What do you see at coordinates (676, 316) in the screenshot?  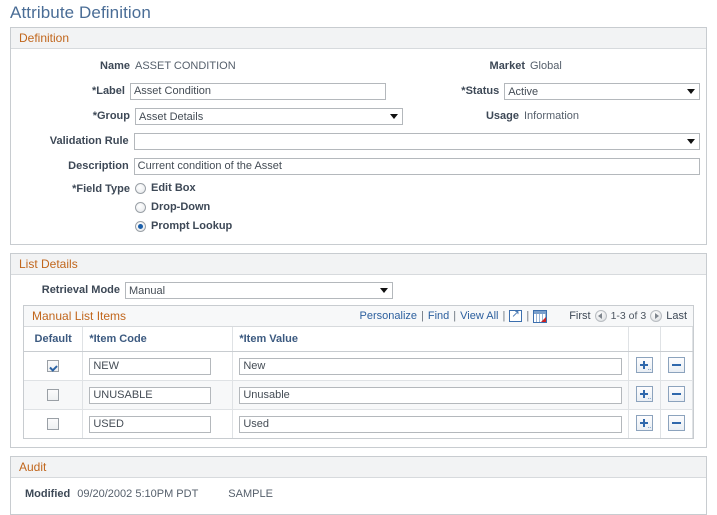 I see `last-page-link: Last` at bounding box center [676, 316].